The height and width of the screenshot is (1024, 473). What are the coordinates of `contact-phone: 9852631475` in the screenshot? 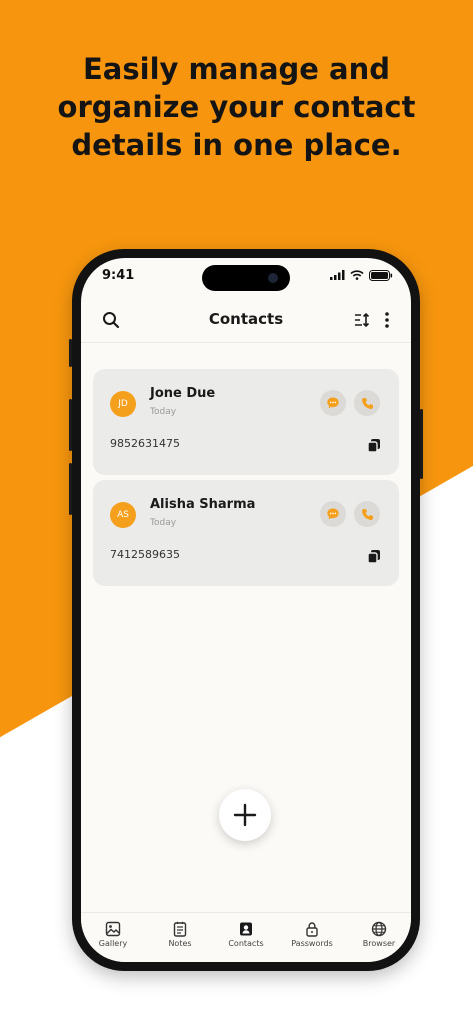 It's located at (145, 443).